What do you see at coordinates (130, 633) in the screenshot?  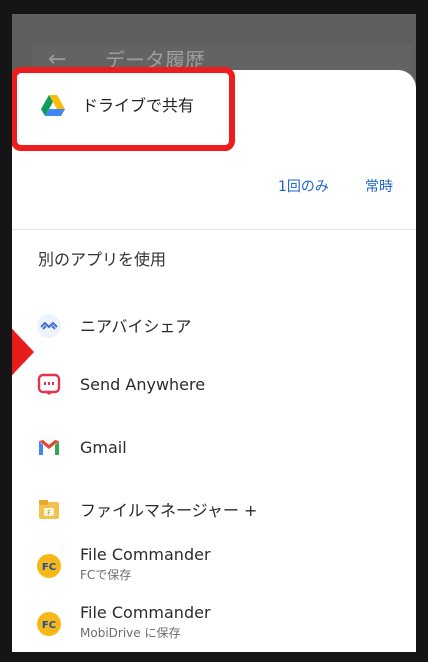 I see `app-subtitle: MobiDrive に保存` at bounding box center [130, 633].